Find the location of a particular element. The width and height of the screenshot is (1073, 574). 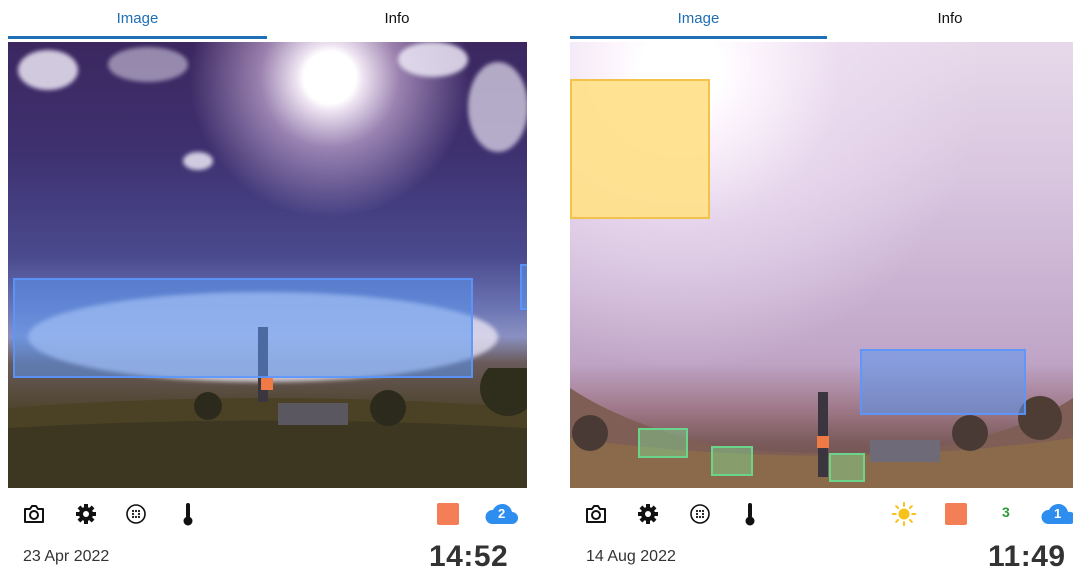

cloud-badge-icon: 1 is located at coordinates (1056, 514).